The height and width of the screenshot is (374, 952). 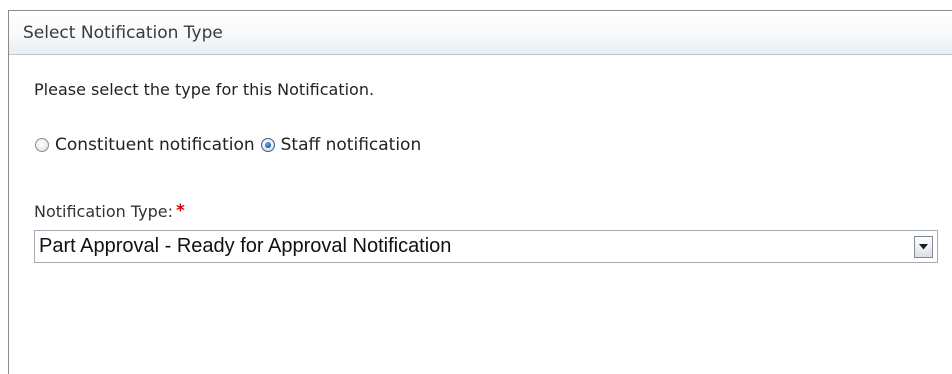 What do you see at coordinates (42, 145) in the screenshot?
I see `radio-button-unchecked` at bounding box center [42, 145].